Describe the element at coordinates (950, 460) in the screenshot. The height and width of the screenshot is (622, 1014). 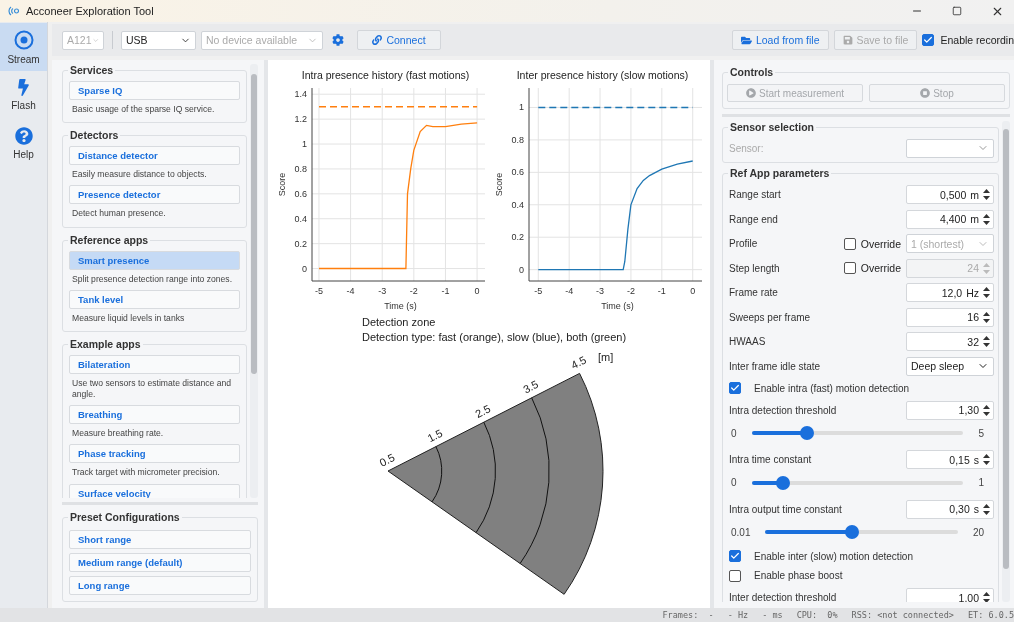
I see `spin-box: 0,15 s` at that location.